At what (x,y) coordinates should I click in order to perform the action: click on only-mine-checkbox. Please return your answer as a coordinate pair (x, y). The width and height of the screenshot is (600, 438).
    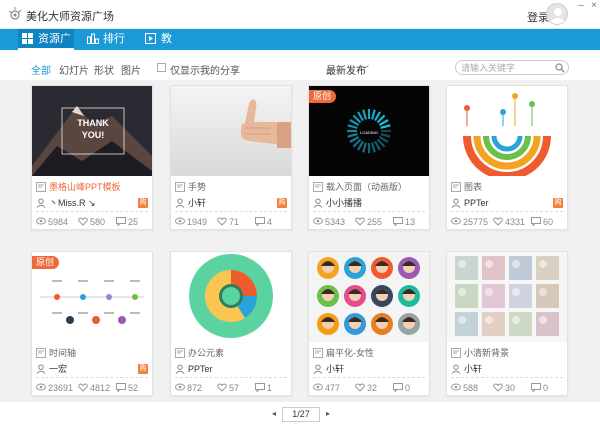
    Looking at the image, I should click on (161, 67).